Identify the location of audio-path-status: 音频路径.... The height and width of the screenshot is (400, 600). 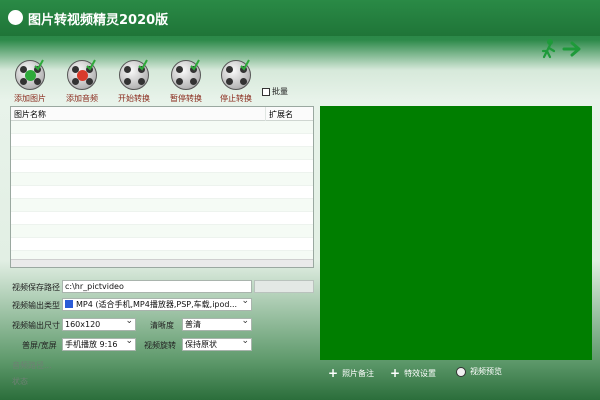
(32, 365).